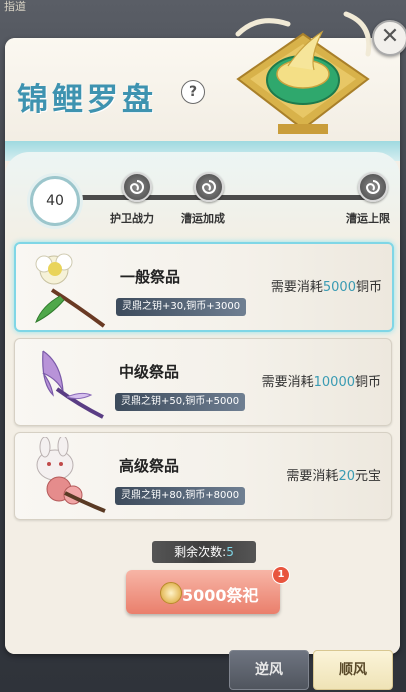 Image resolution: width=406 pixels, height=692 pixels. I want to click on remaining-count: 剩余次数:5, so click(204, 552).